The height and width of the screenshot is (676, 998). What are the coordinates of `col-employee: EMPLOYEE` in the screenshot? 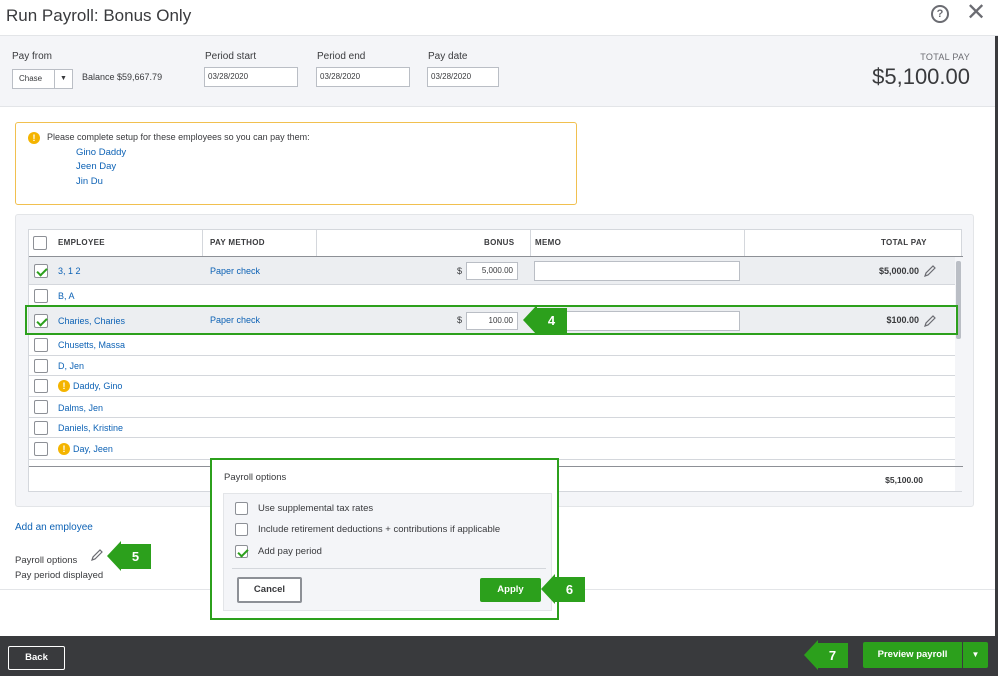 It's located at (81, 243).